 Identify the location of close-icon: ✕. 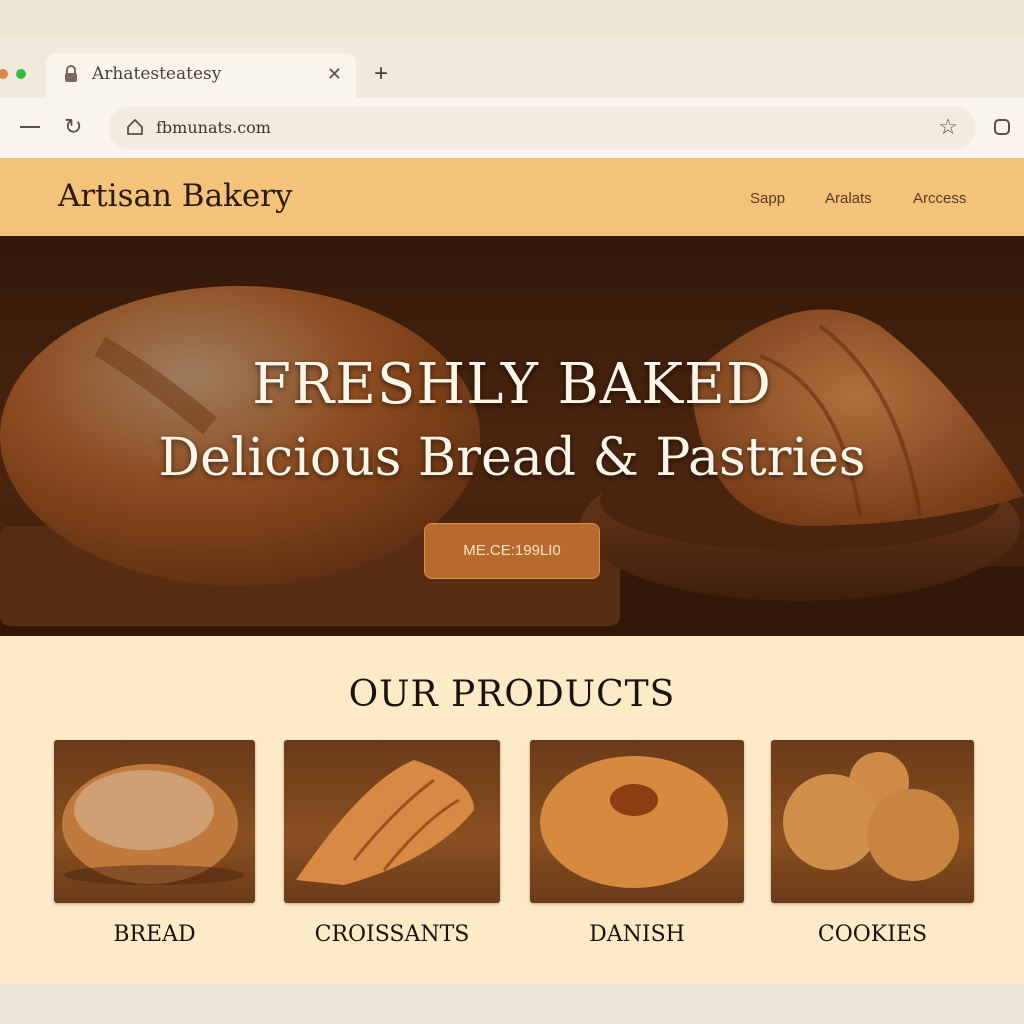
(334, 74).